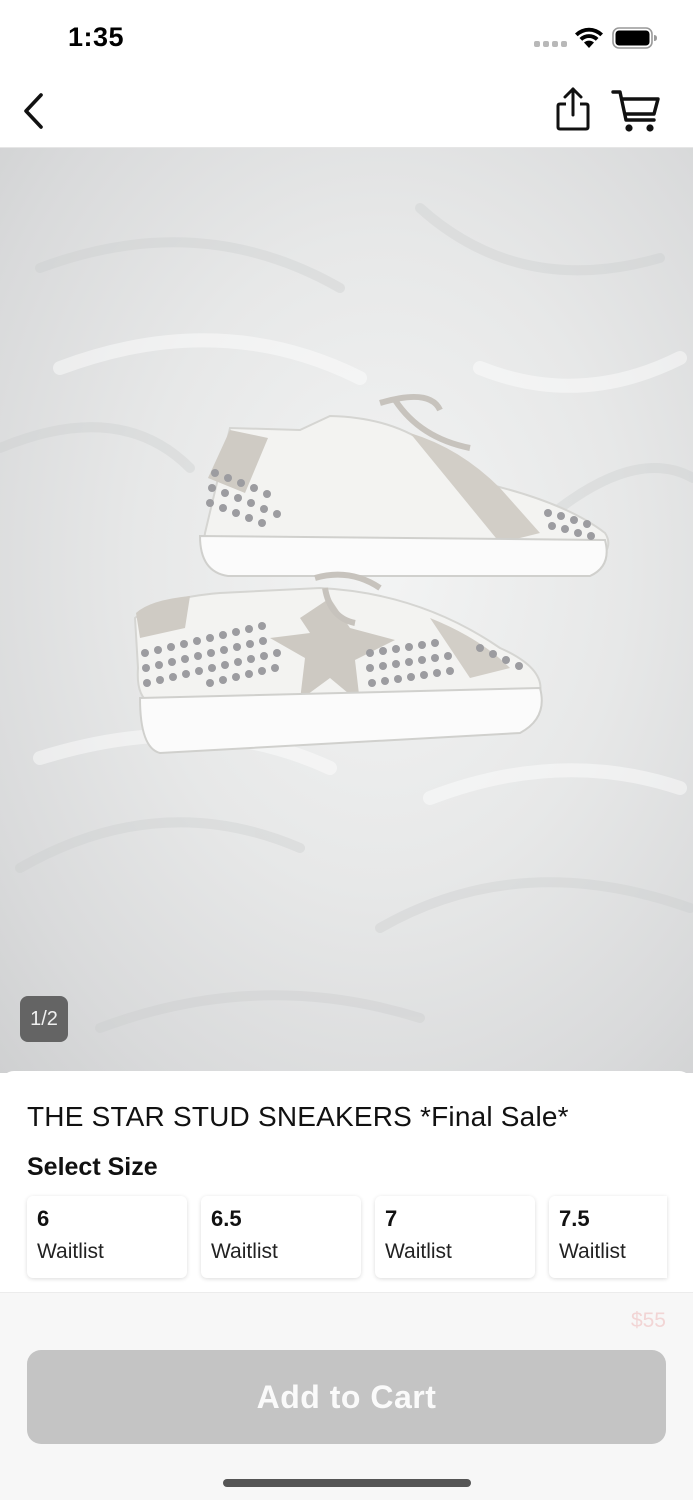 This screenshot has width=693, height=1500. I want to click on size-value: 7.5, so click(574, 1218).